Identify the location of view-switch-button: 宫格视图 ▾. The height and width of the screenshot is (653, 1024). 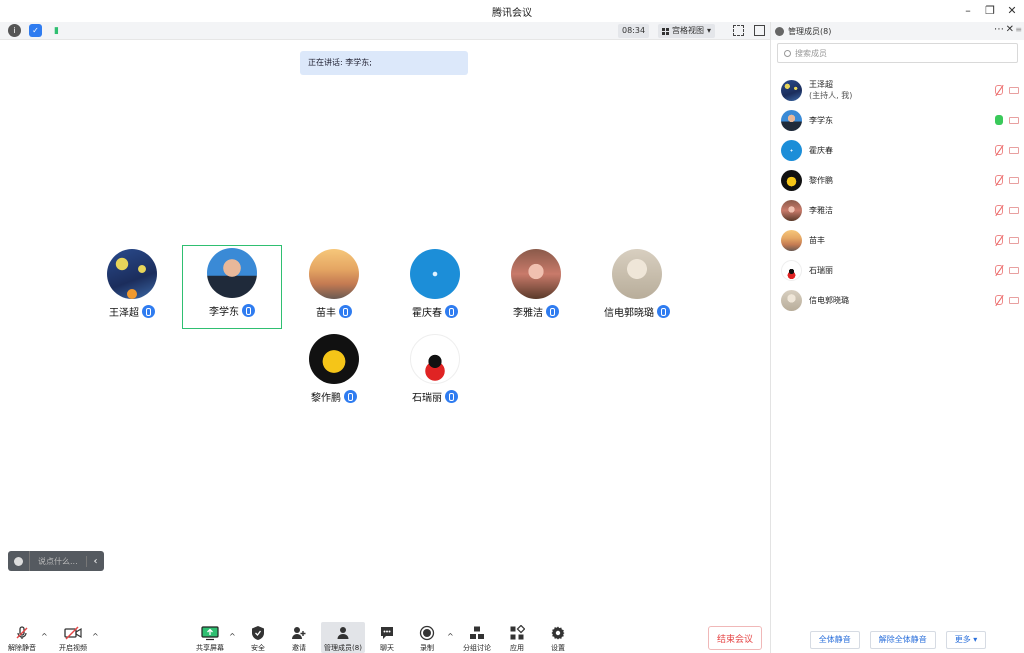
(687, 31).